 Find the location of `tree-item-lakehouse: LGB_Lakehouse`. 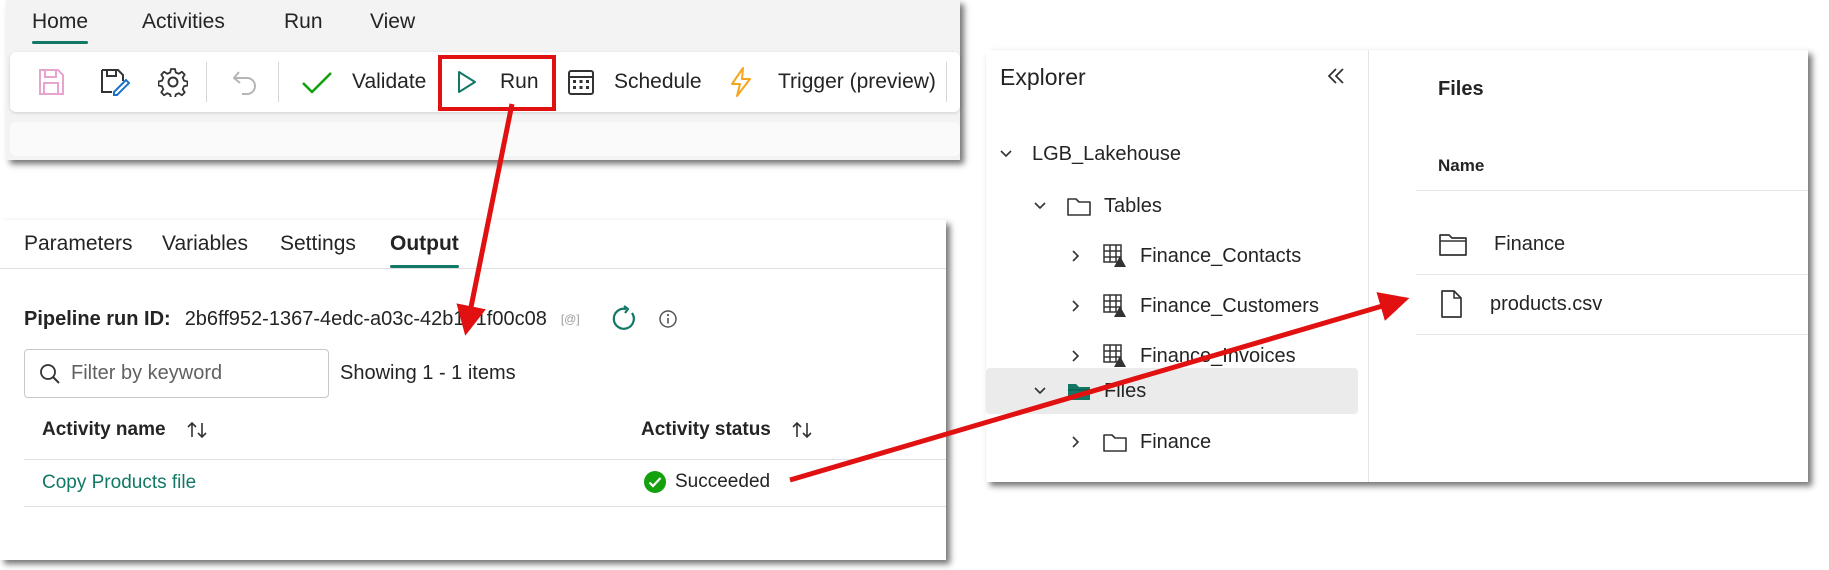

tree-item-lakehouse: LGB_Lakehouse is located at coordinates (1087, 154).